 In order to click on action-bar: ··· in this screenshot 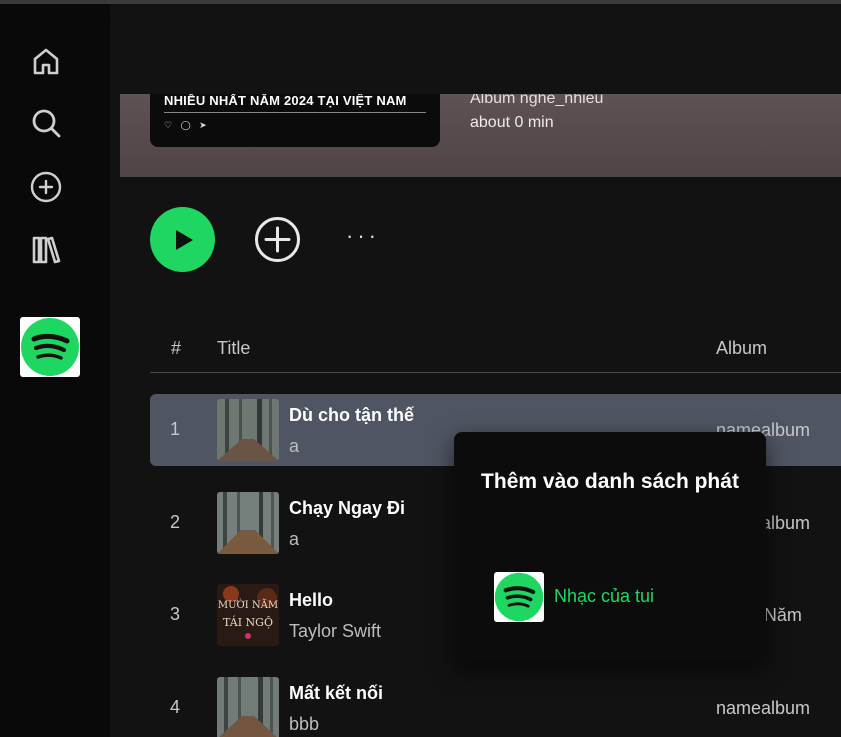, I will do `click(480, 240)`.